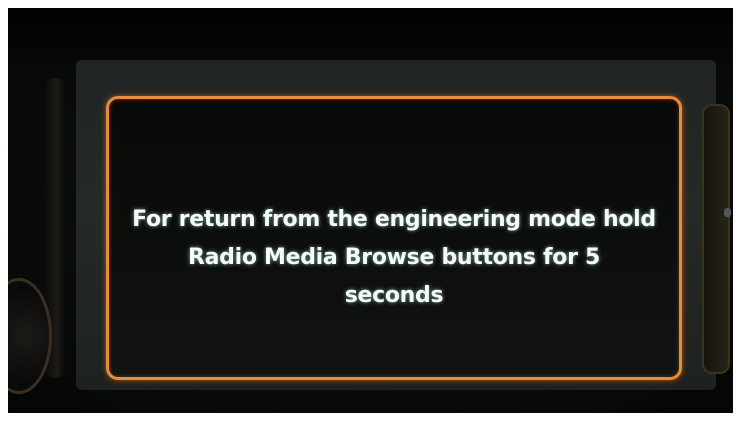  I want to click on message-line-3: seconds, so click(394, 295).